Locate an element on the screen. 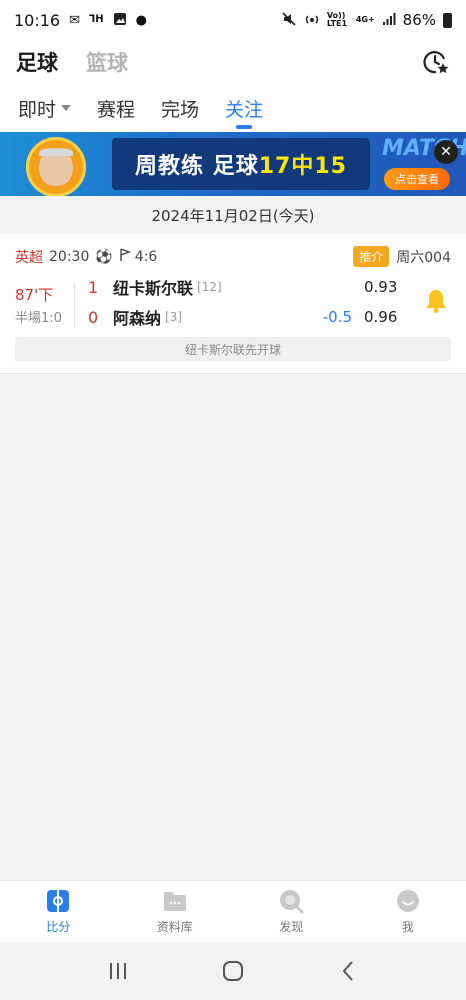  soccer-ball-icon: ⚽ is located at coordinates (104, 256).